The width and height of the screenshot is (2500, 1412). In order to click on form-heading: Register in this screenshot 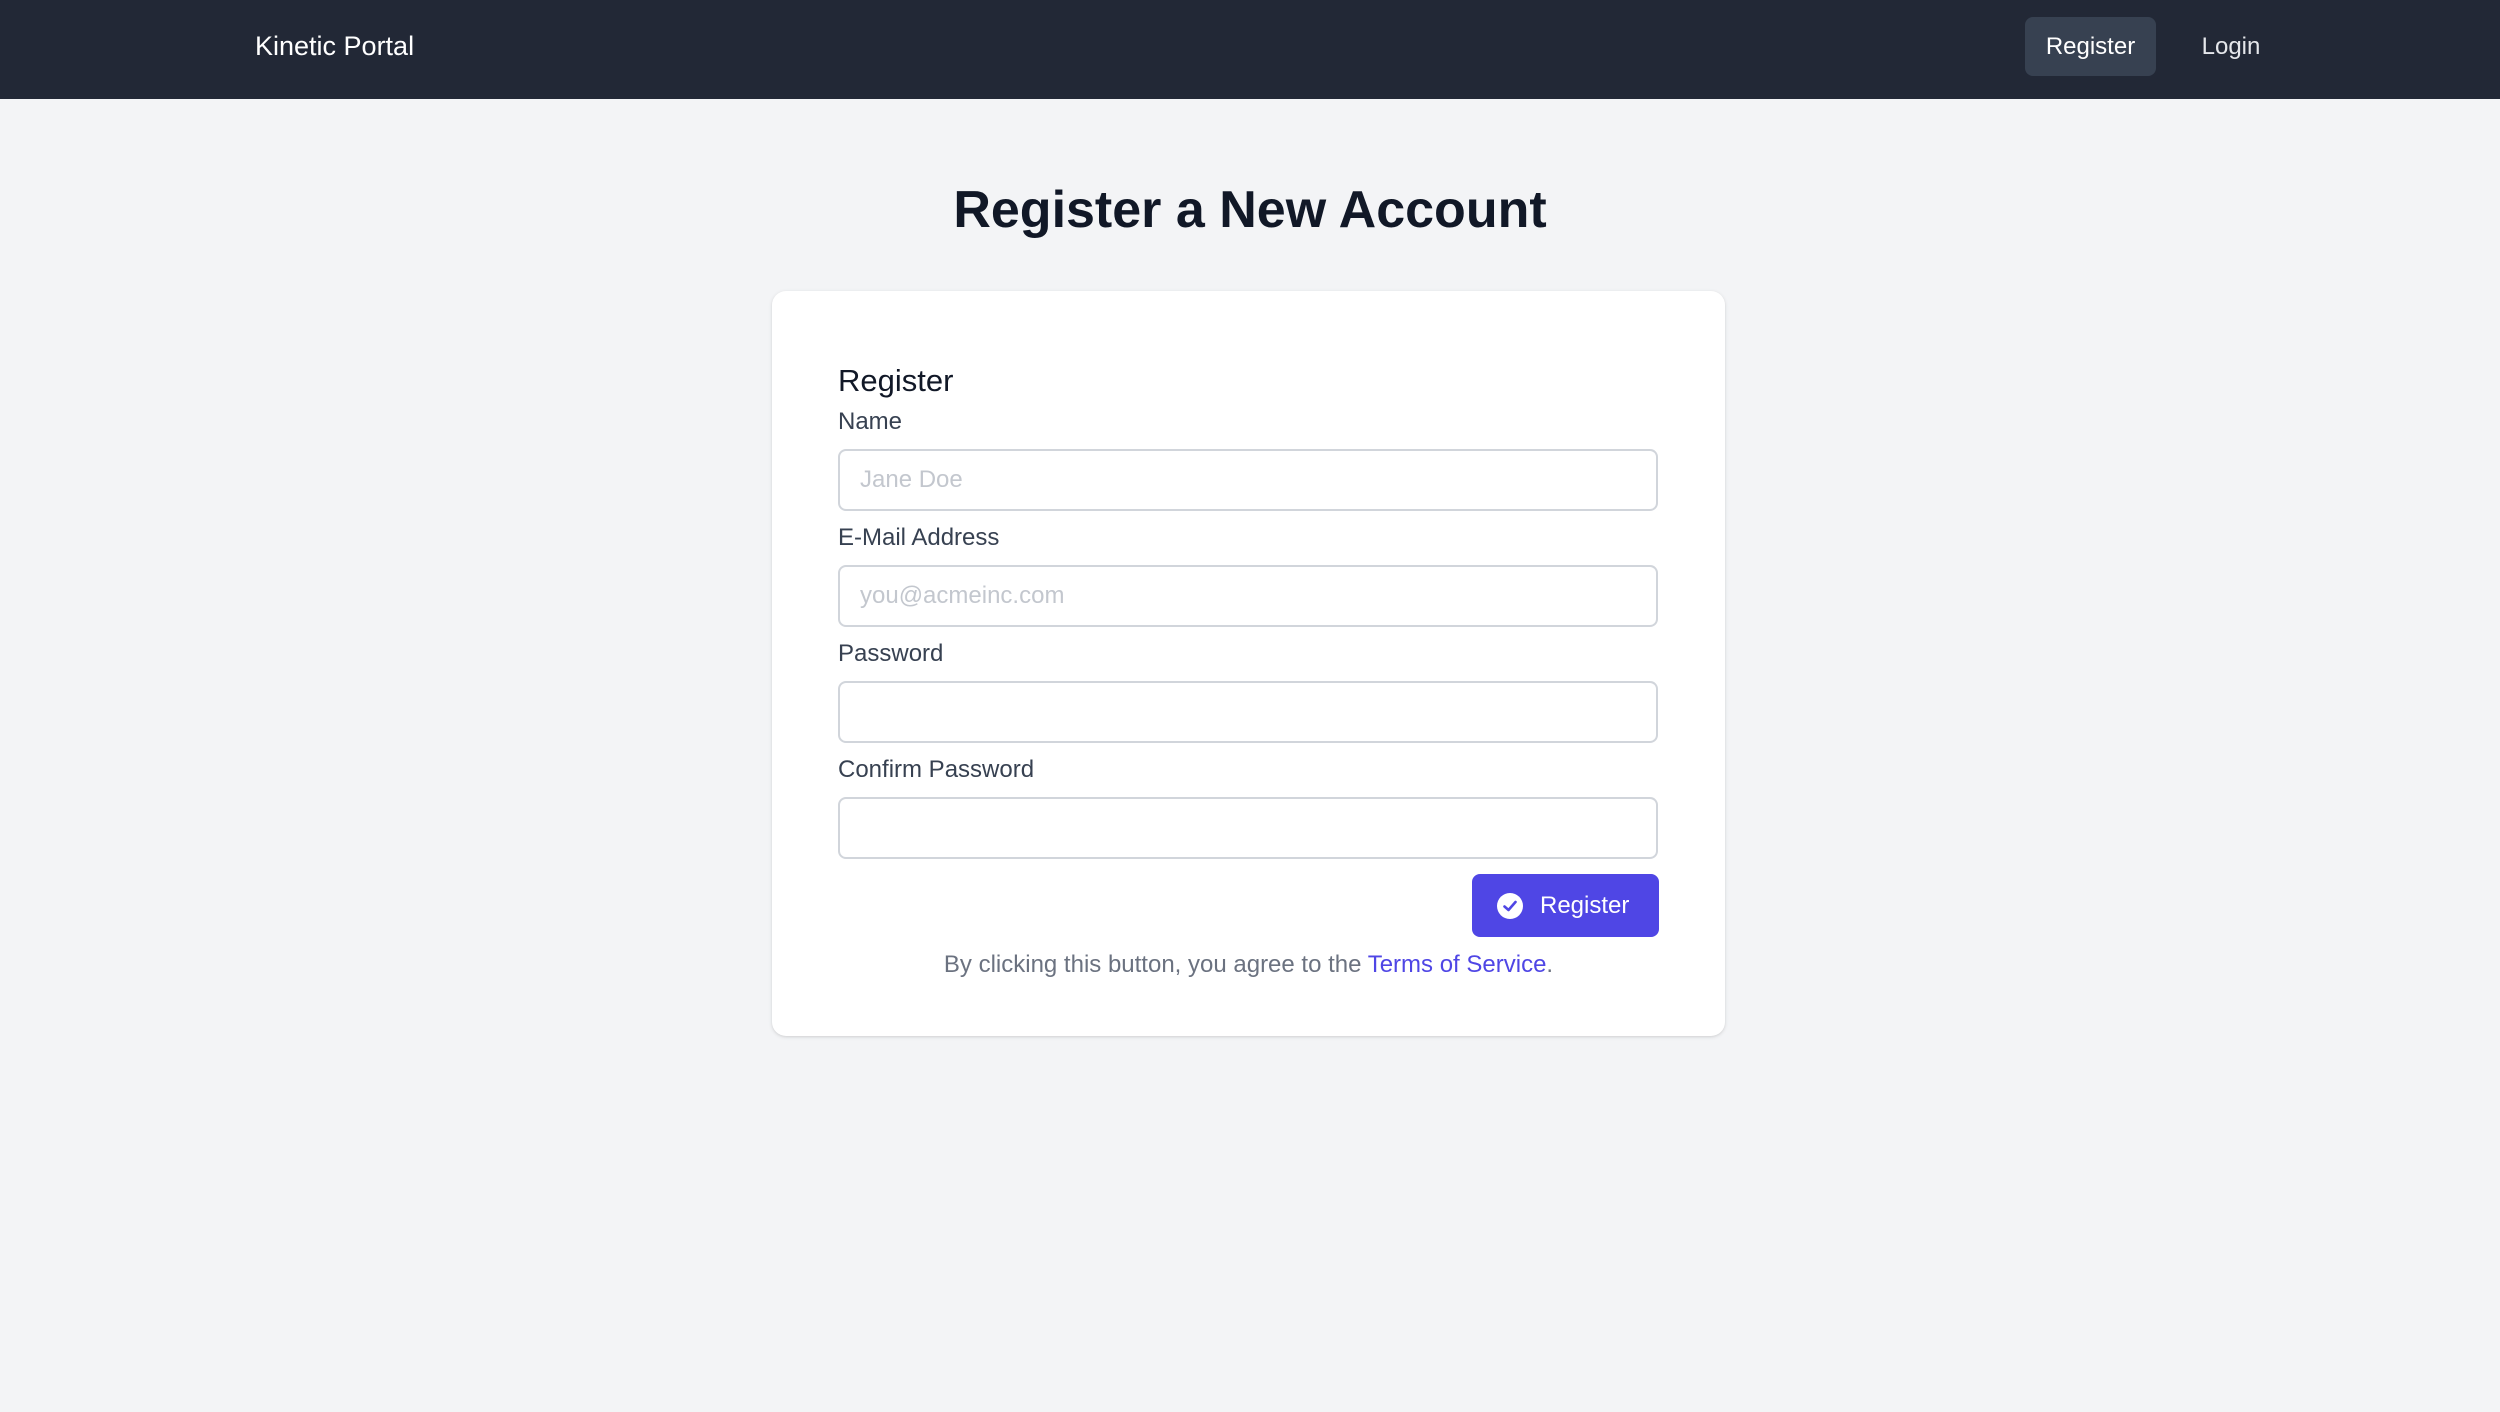, I will do `click(896, 380)`.